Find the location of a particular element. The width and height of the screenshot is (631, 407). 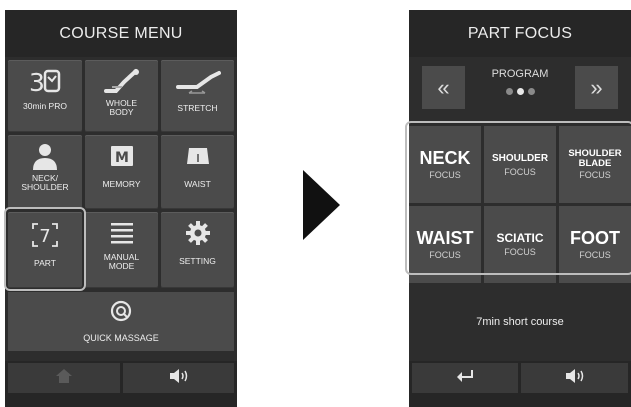

focus-name: SHOULDER BLADE is located at coordinates (595, 158).